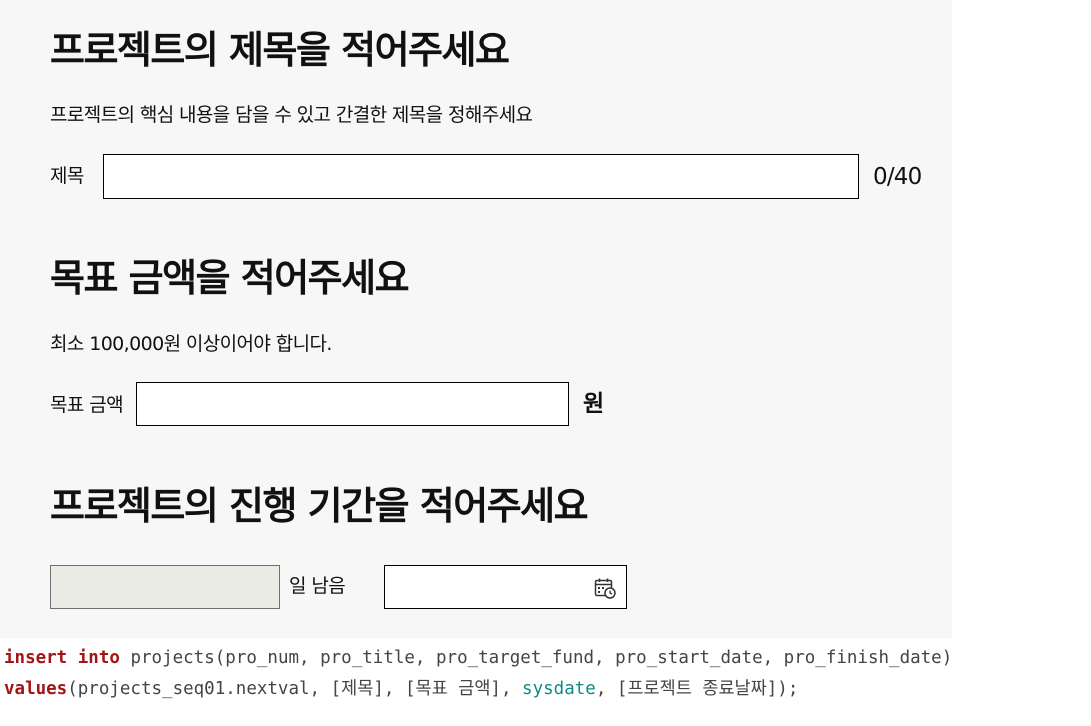 Image resolution: width=1091 pixels, height=726 pixels. Describe the element at coordinates (559, 689) in the screenshot. I see `sql-function-sysdate: sysdate` at that location.